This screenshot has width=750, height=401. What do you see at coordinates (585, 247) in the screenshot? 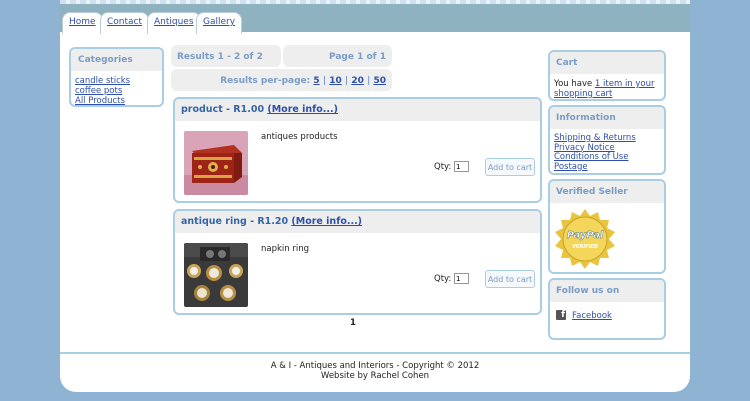
I see `paypal-badge-bottom: VERIFIED` at bounding box center [585, 247].